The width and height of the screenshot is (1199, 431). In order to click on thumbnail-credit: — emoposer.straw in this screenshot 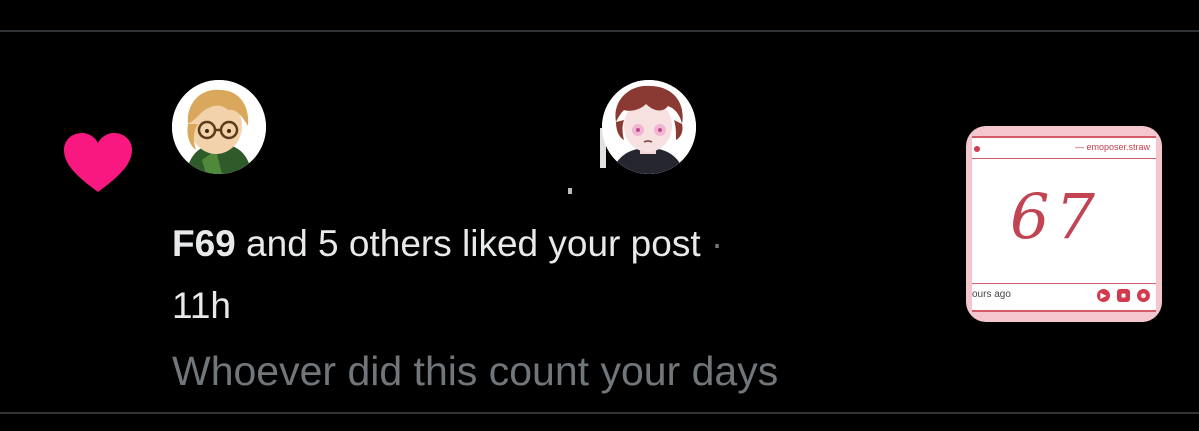, I will do `click(1112, 147)`.